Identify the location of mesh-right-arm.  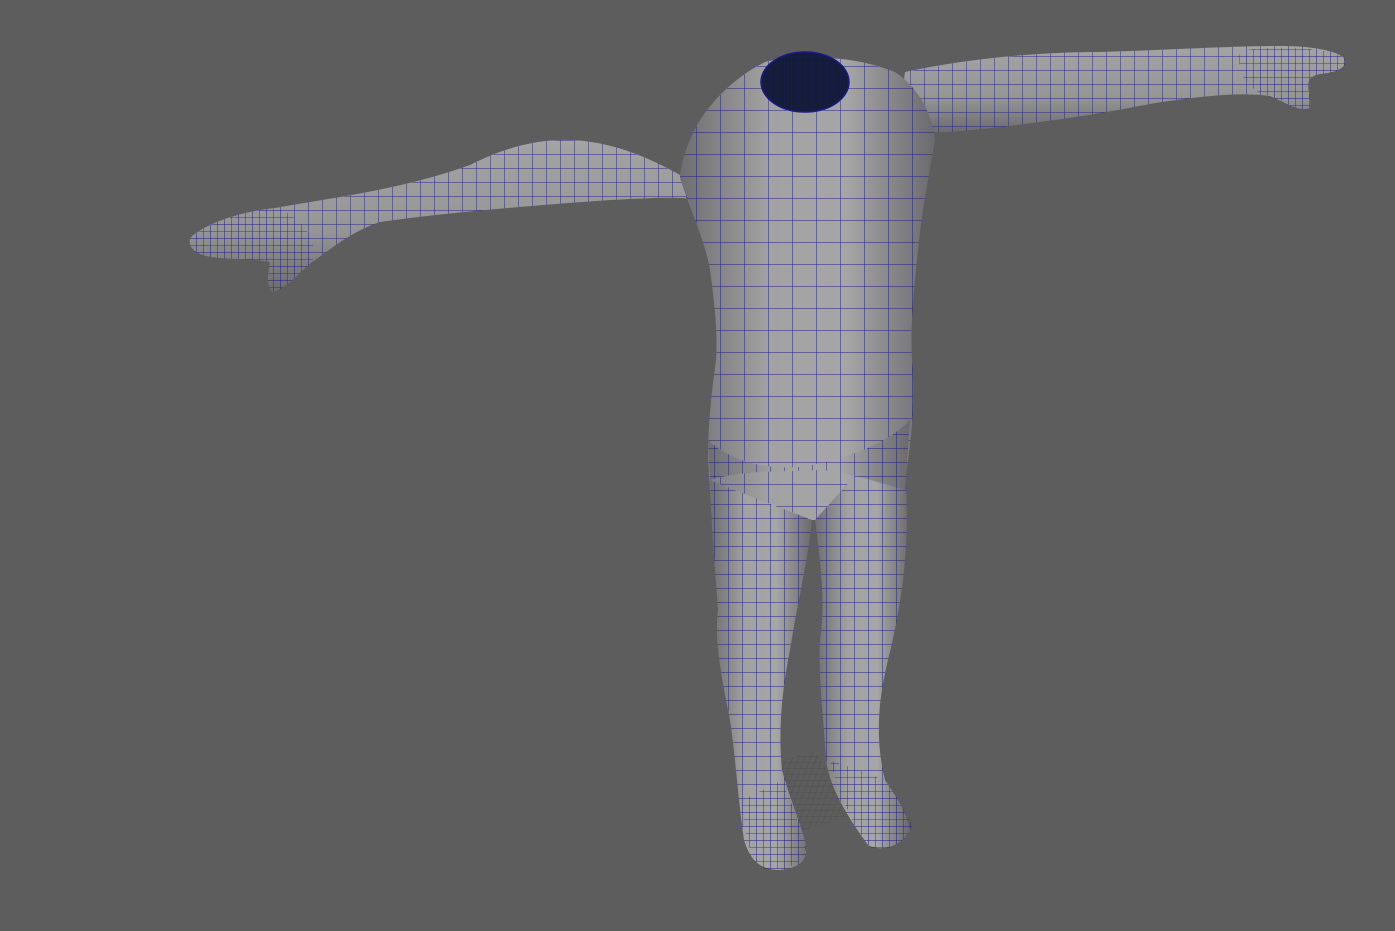
(1122, 89).